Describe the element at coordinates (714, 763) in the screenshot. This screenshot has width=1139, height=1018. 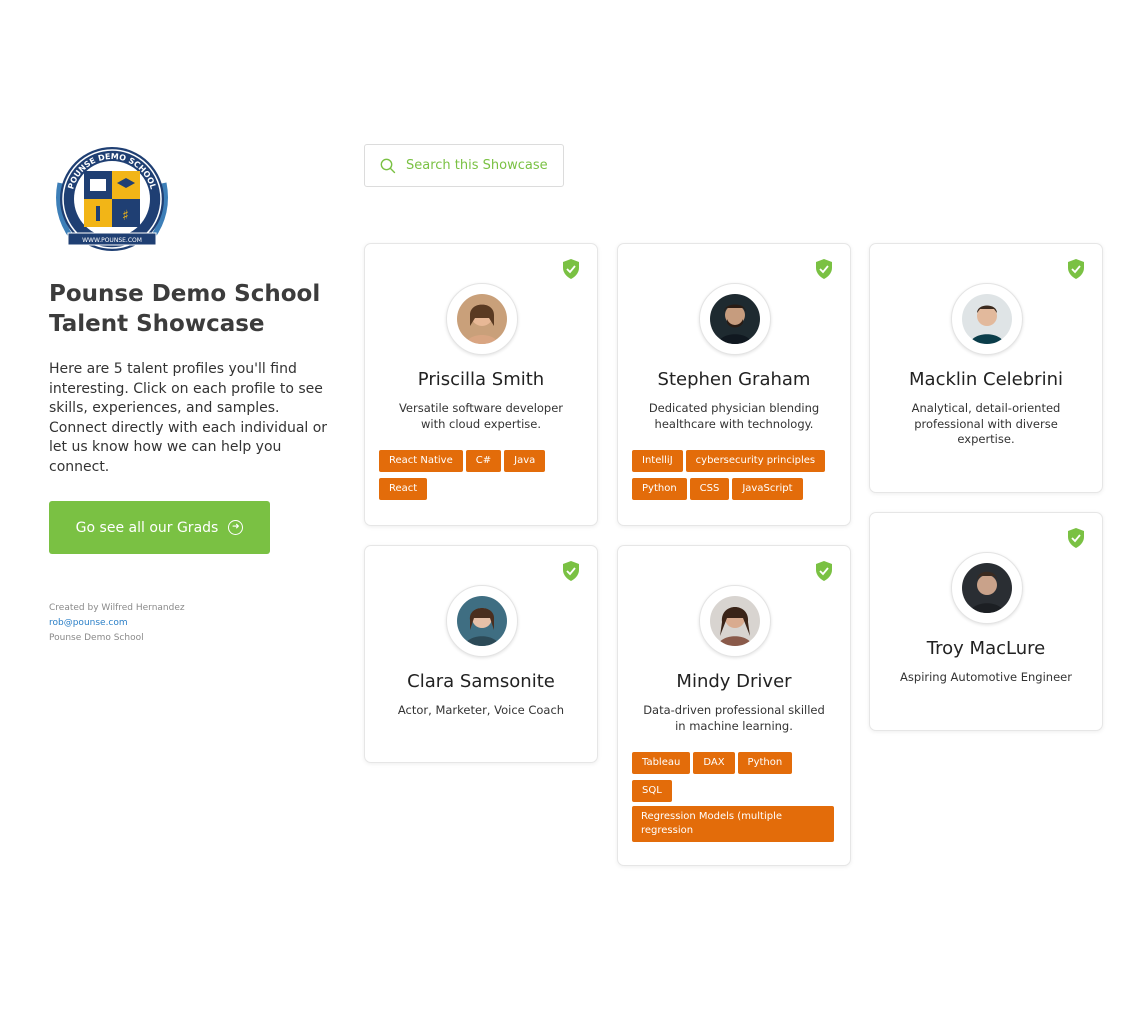
I see `skill-tag: DAX` at that location.